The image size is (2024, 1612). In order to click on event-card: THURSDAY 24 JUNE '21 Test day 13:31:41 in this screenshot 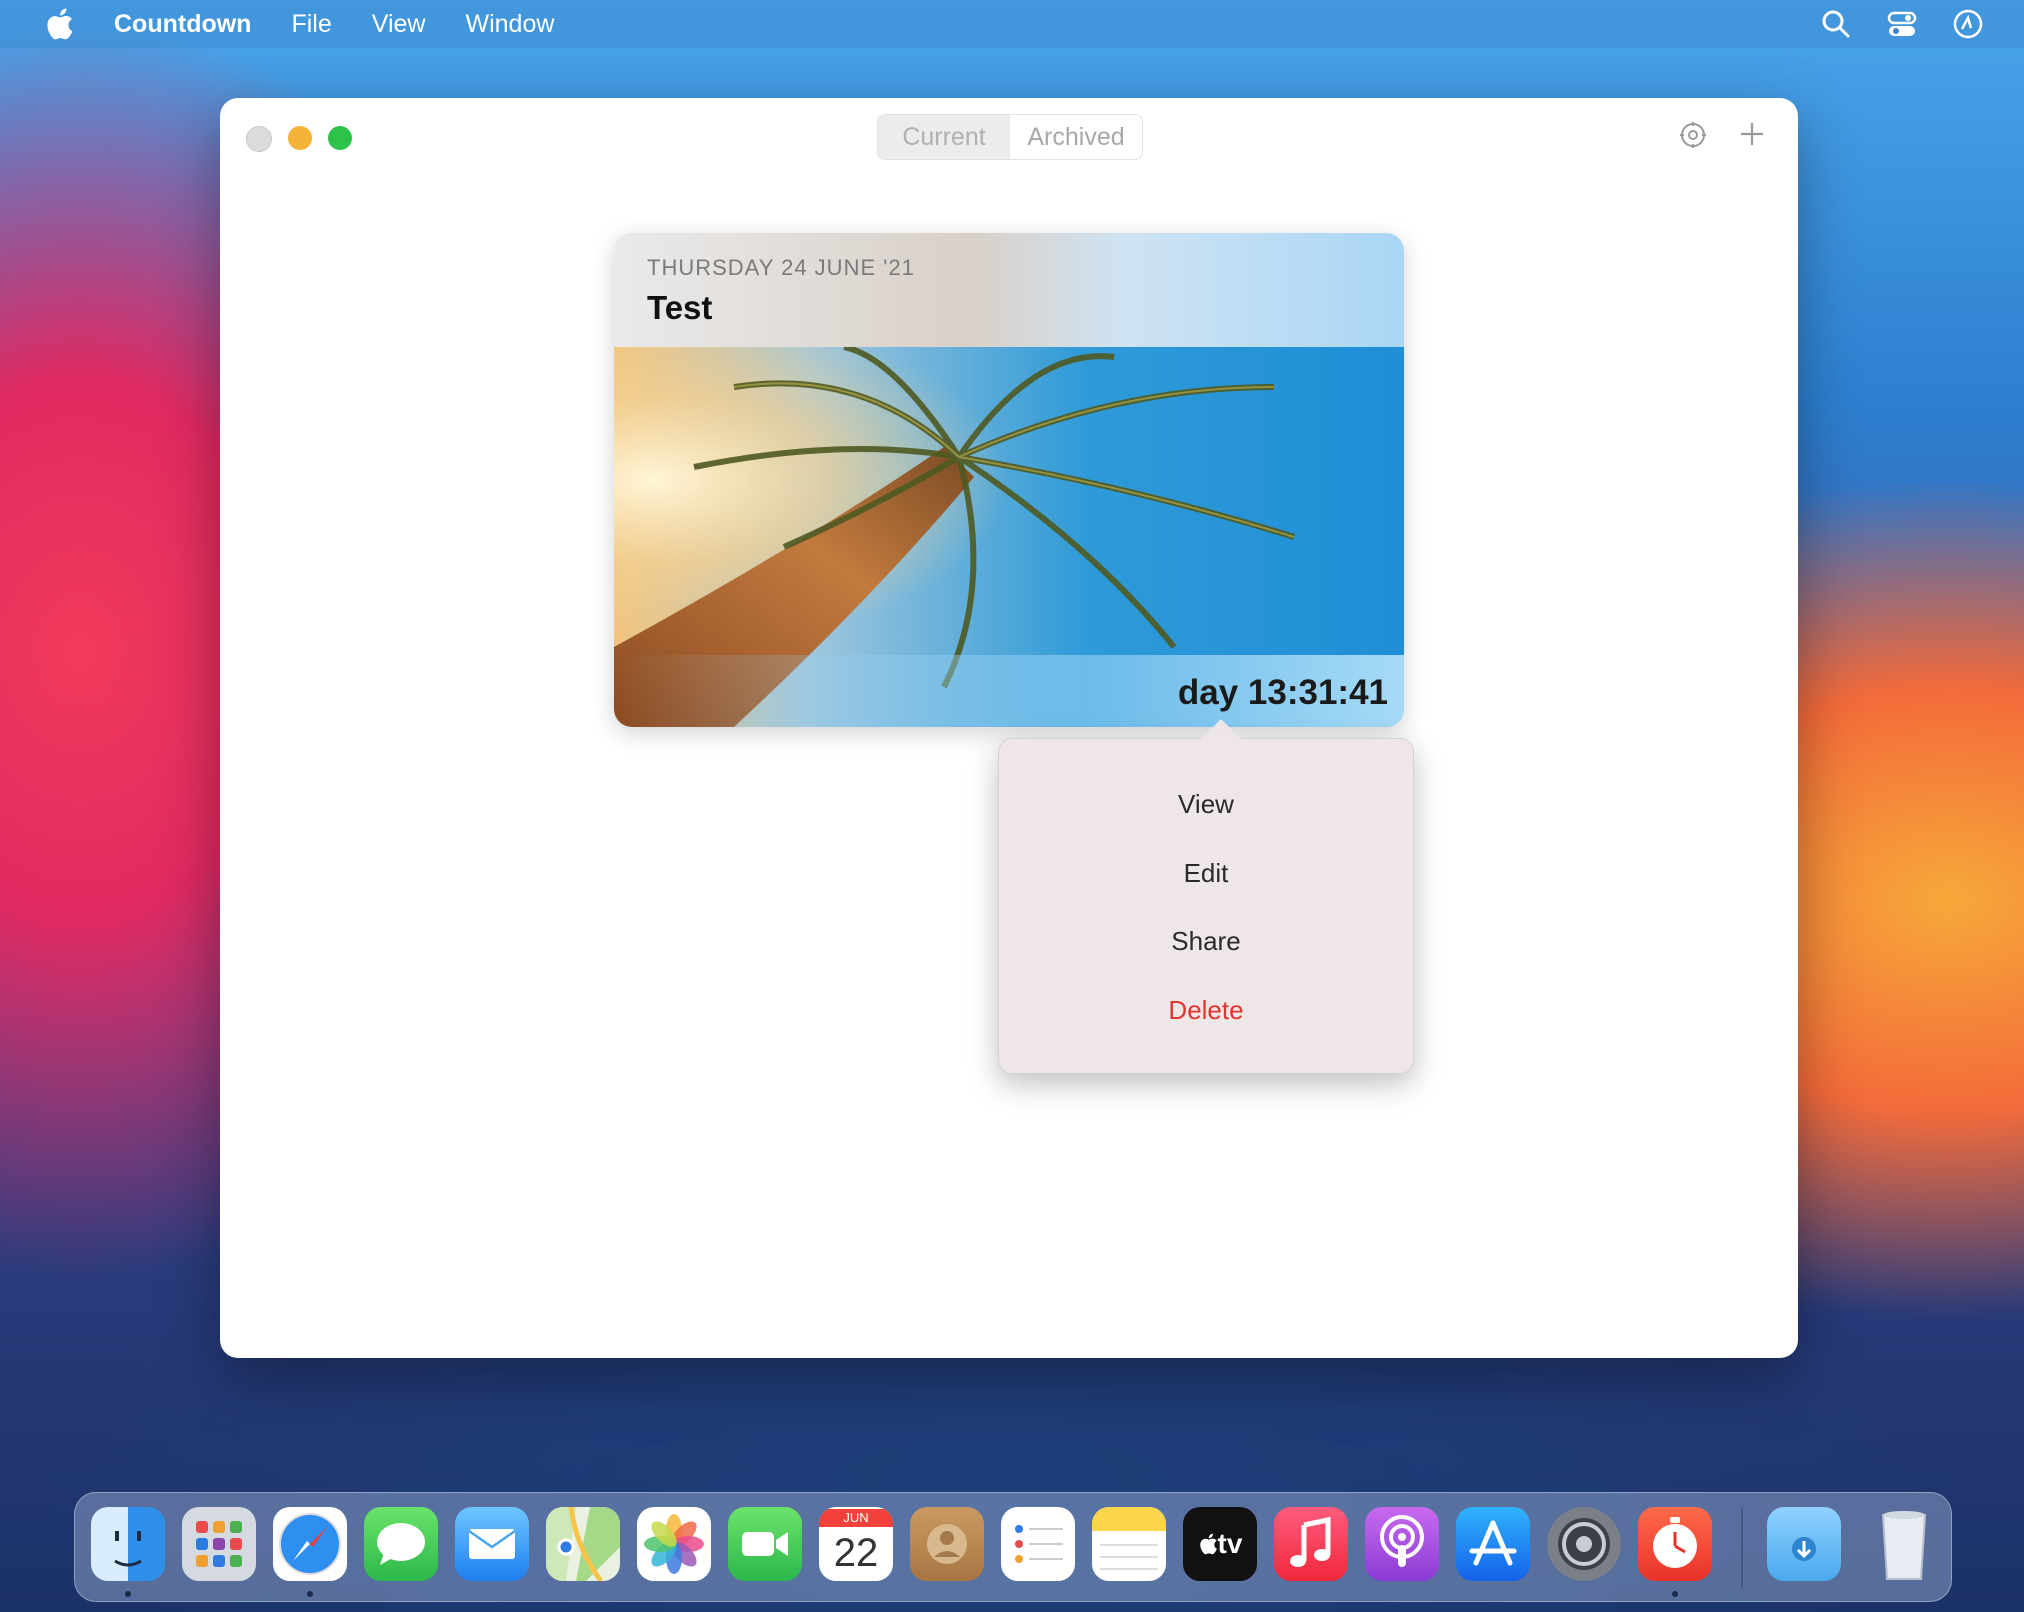, I will do `click(1009, 480)`.